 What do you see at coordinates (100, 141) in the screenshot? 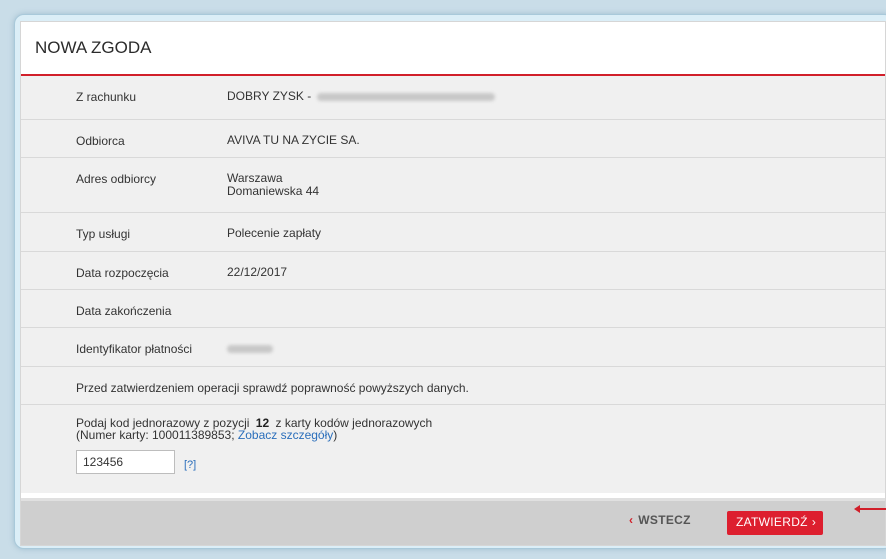
I see `row-label: Odbiorca` at bounding box center [100, 141].